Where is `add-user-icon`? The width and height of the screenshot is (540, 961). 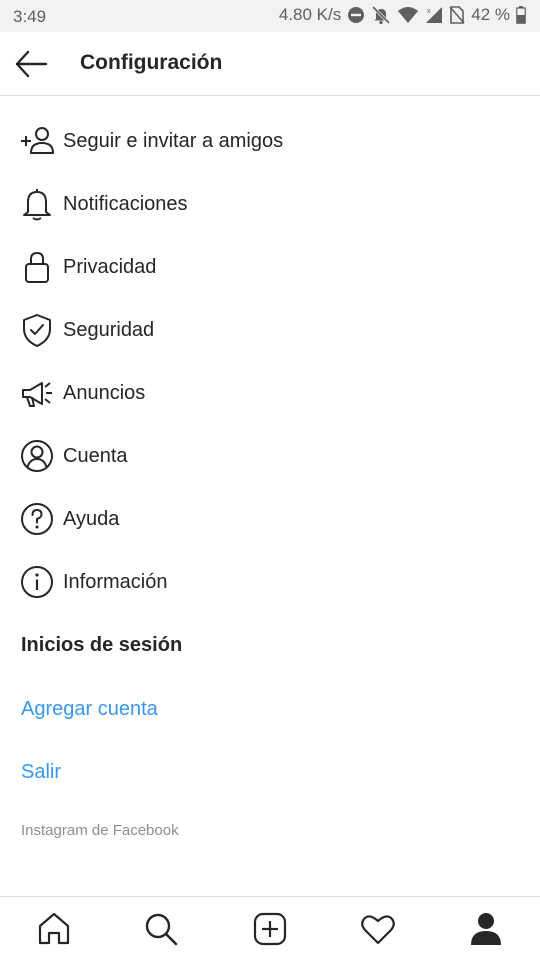
add-user-icon is located at coordinates (37, 140).